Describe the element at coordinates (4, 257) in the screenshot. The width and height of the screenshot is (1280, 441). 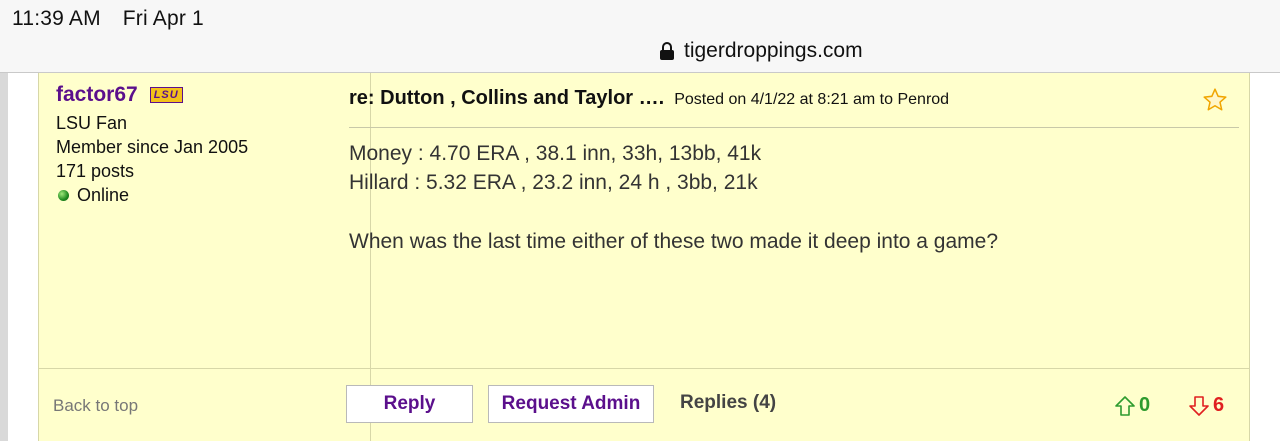
I see `left-gutter` at that location.